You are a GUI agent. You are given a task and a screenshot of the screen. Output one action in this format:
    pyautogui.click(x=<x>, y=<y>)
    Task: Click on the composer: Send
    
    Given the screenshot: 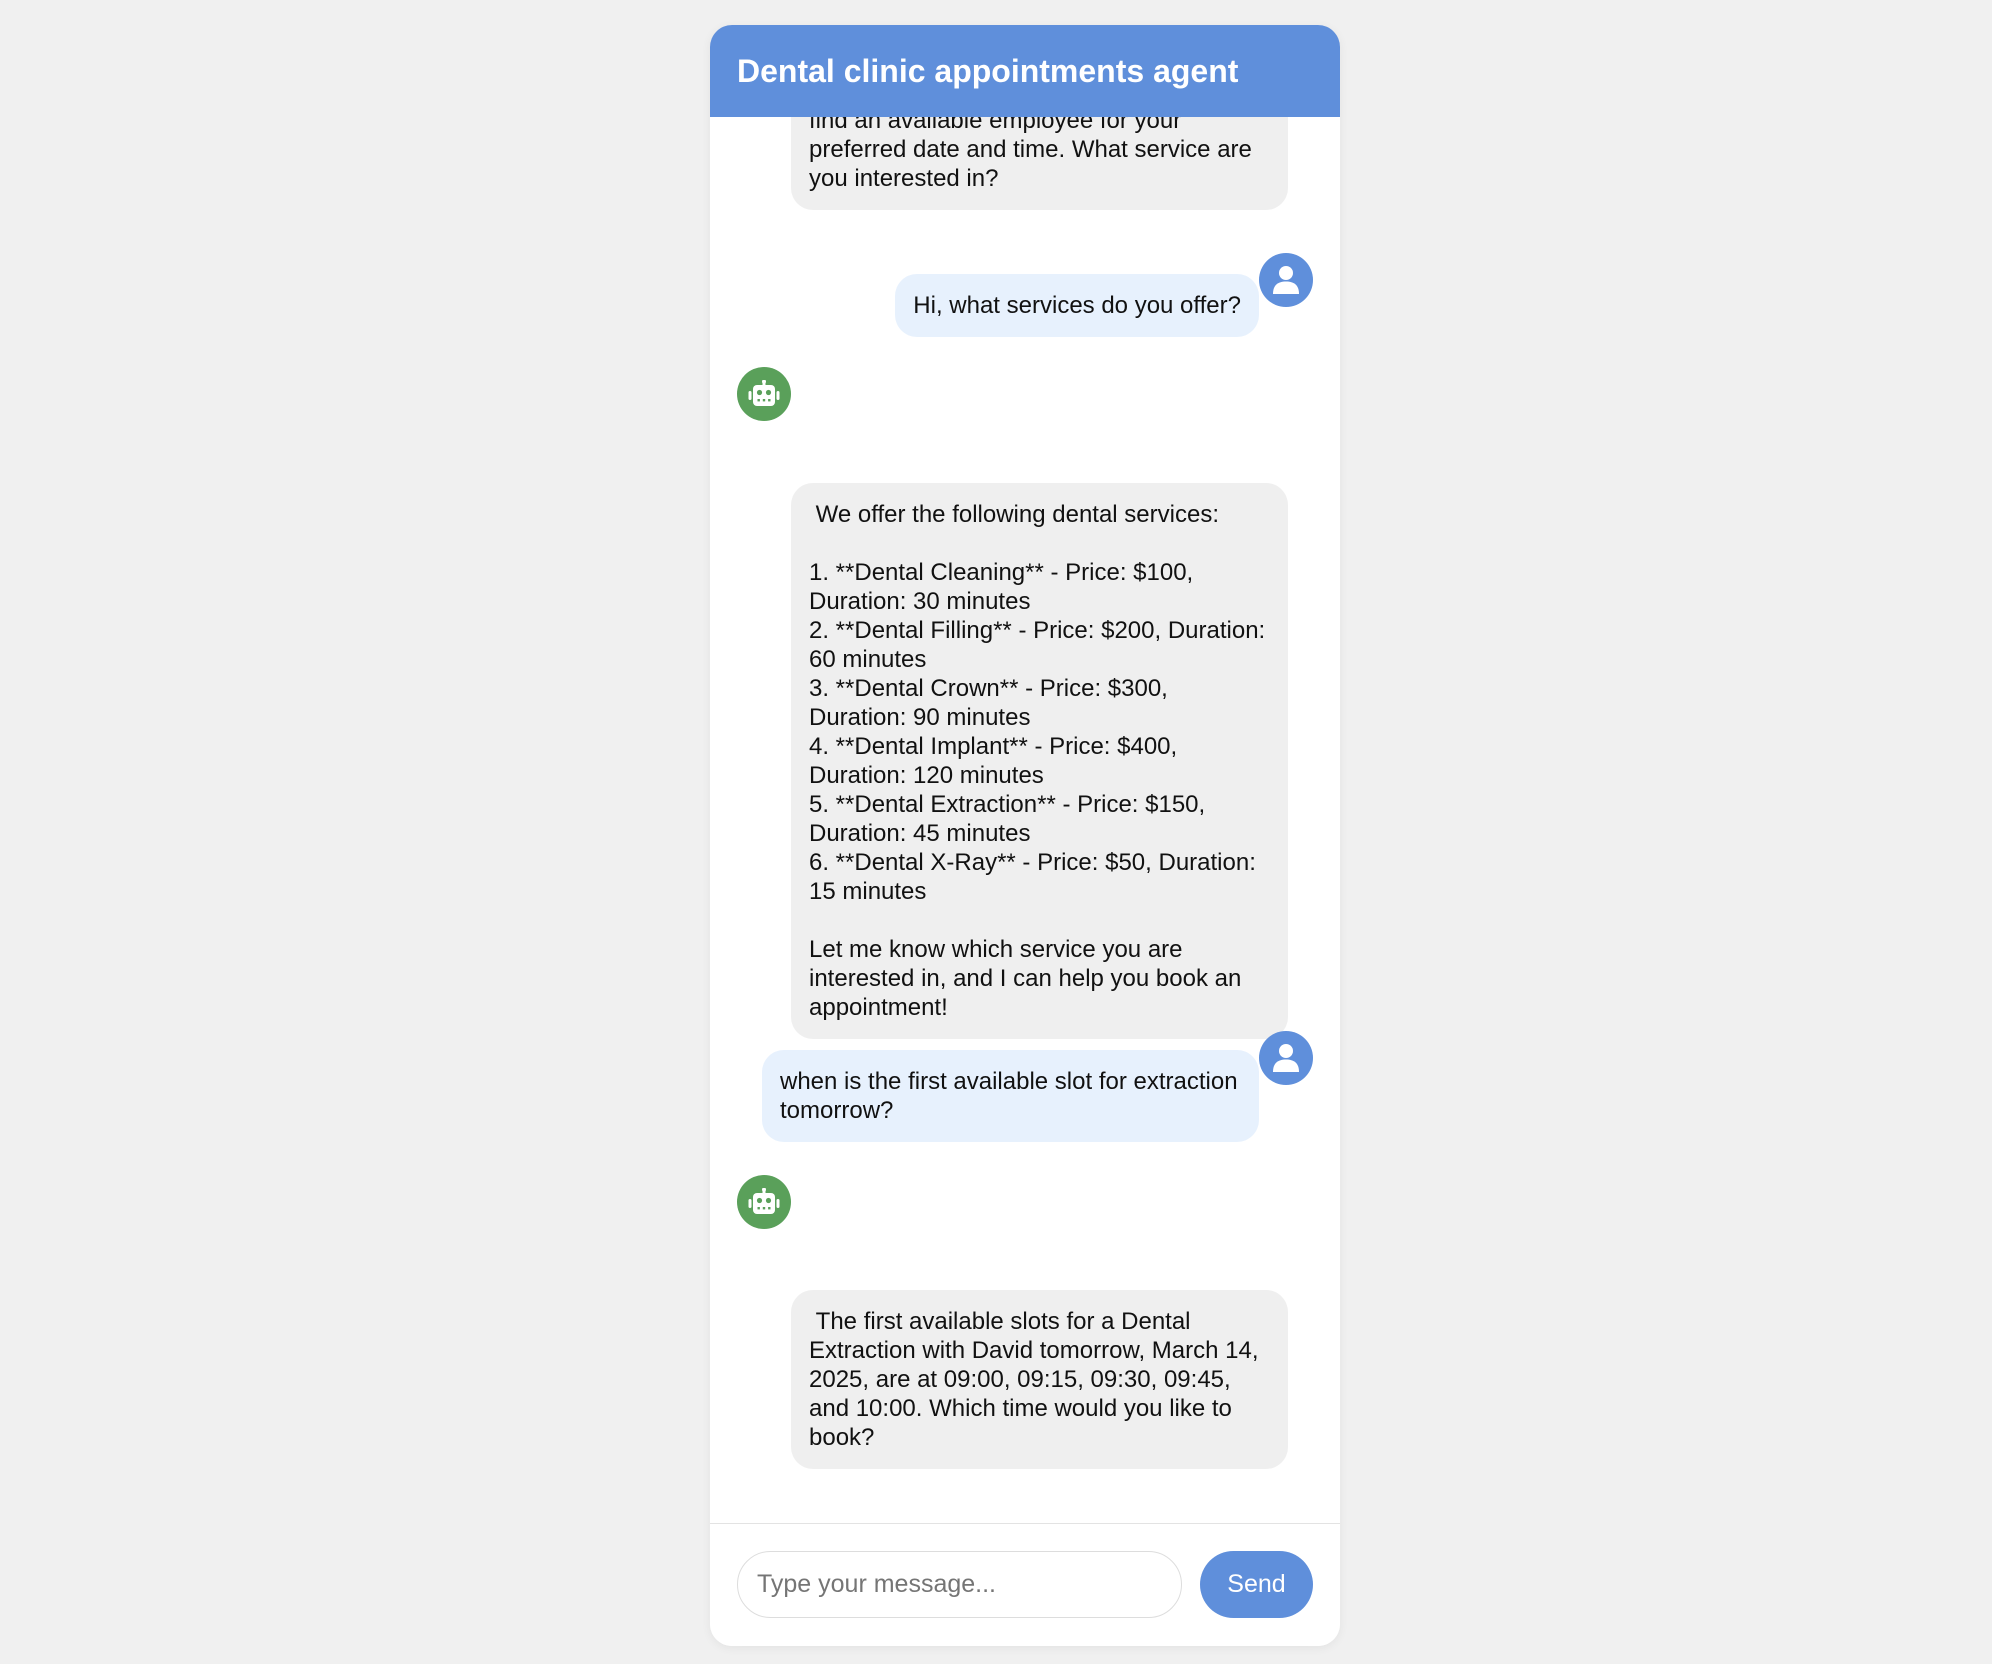 What is the action you would take?
    pyautogui.click(x=1025, y=1584)
    